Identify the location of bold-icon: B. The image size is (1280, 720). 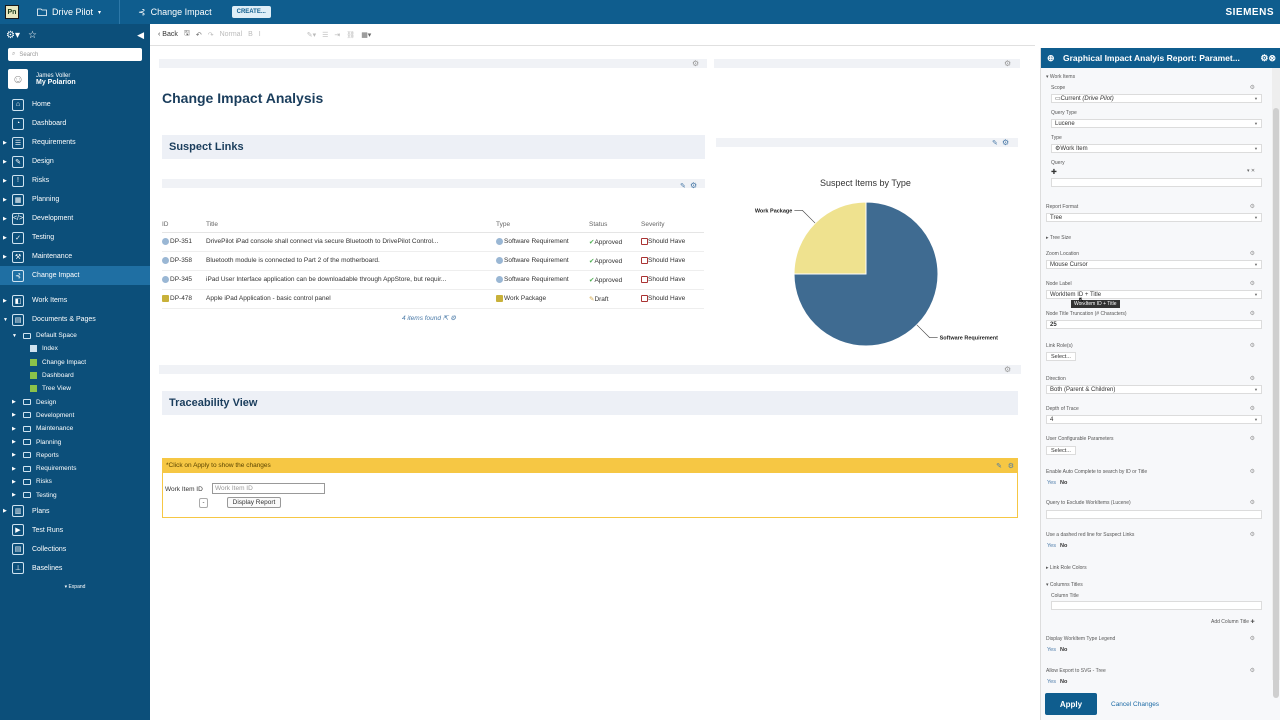
(250, 34).